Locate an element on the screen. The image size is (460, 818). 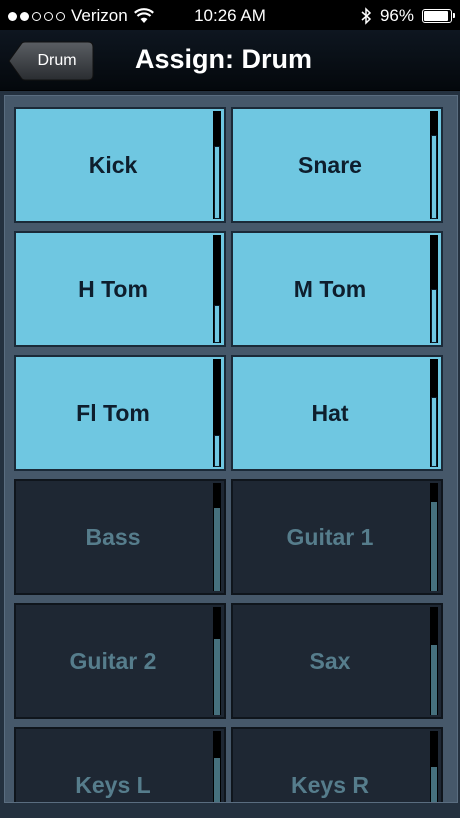
channel-name: Keys L is located at coordinates (113, 784).